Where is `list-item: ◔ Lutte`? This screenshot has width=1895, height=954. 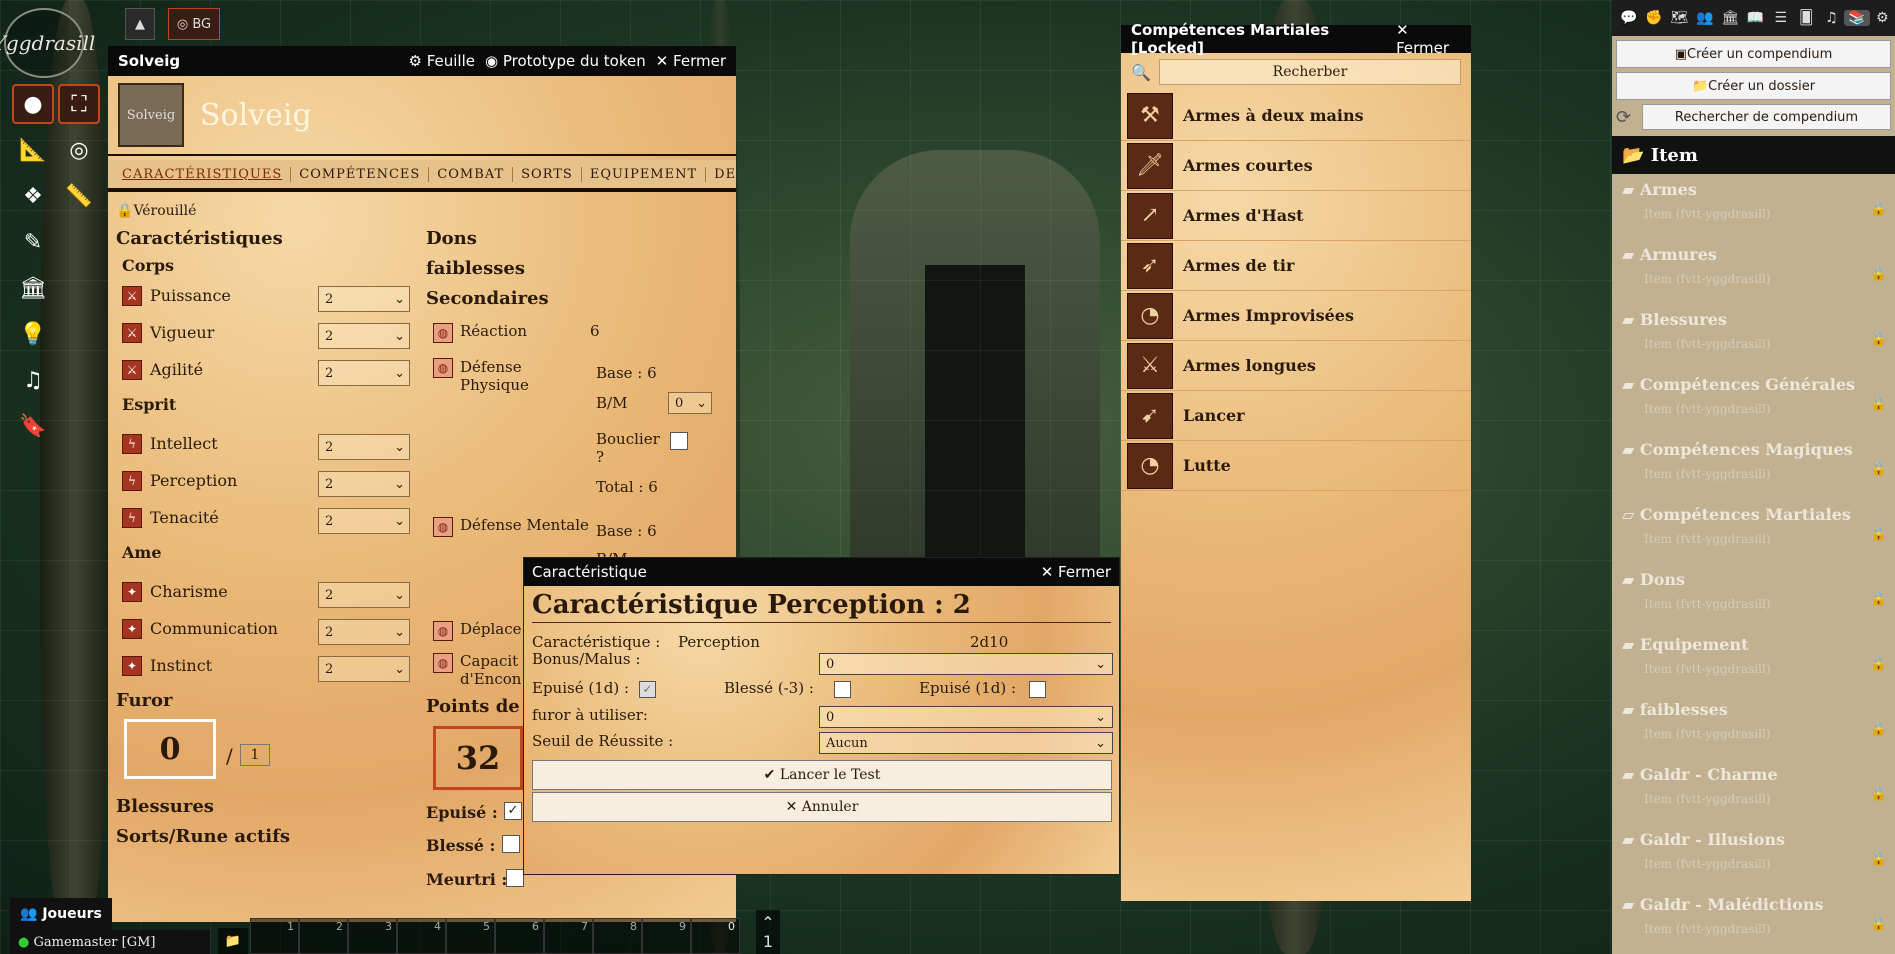 list-item: ◔ Lutte is located at coordinates (1296, 466).